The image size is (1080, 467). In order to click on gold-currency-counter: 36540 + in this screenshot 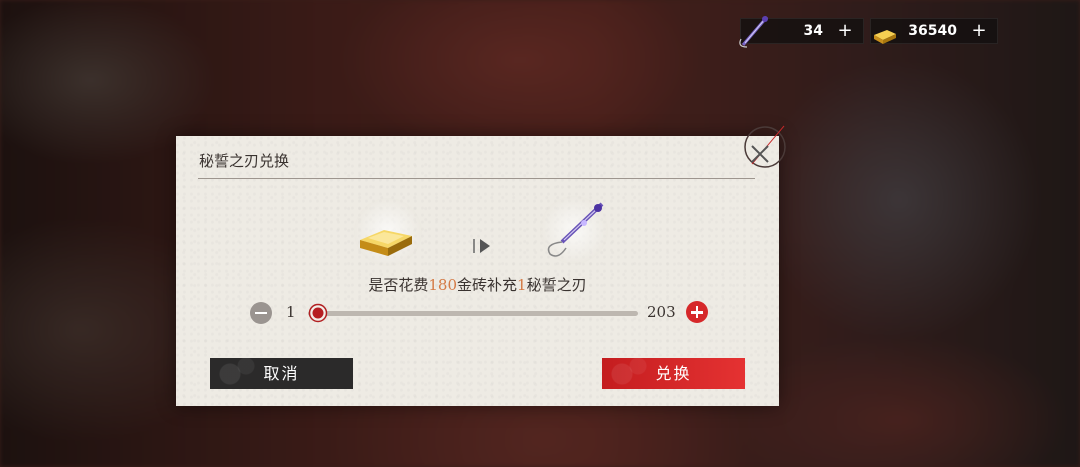, I will do `click(934, 31)`.